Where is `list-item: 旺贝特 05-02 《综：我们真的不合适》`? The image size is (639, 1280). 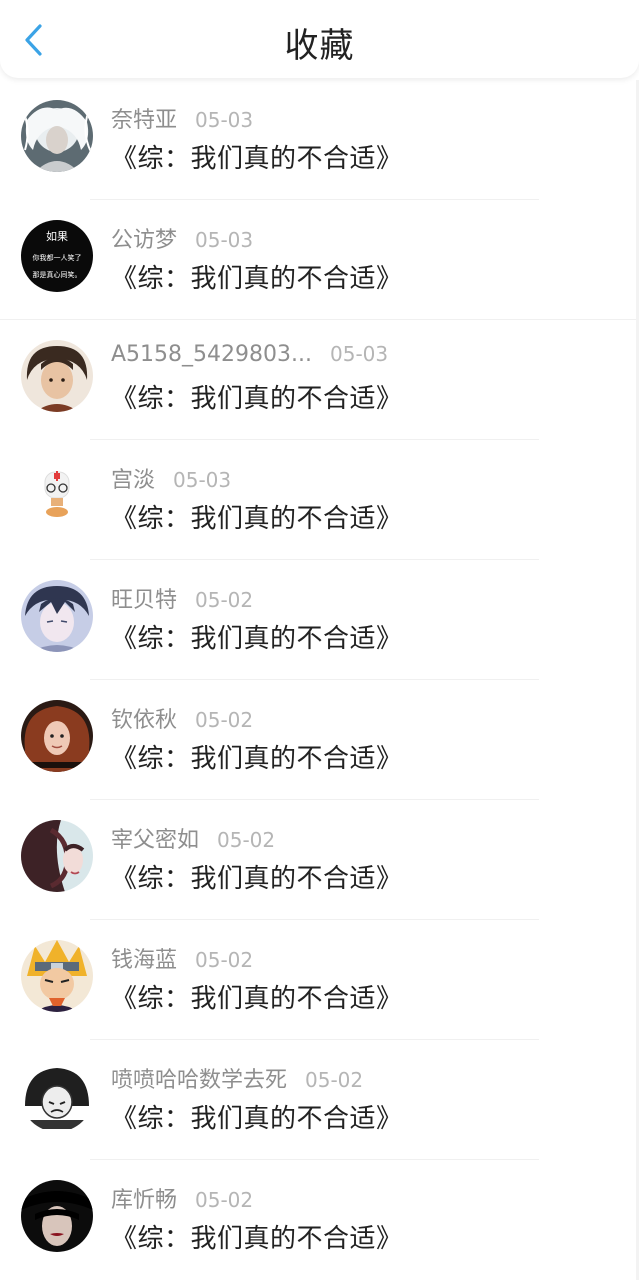 list-item: 旺贝特 05-02 《综：我们真的不合适》 is located at coordinates (319, 620).